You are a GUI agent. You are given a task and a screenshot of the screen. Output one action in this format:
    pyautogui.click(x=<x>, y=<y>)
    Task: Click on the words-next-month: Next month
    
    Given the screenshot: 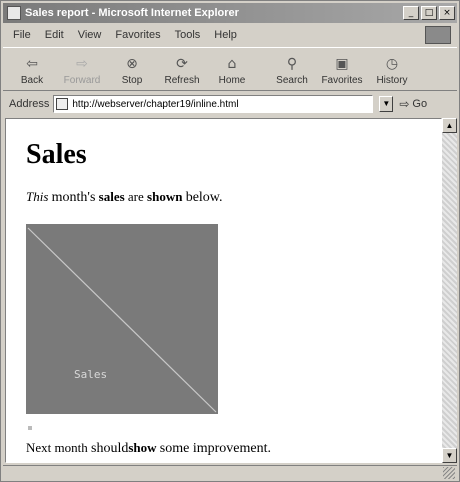 What is the action you would take?
    pyautogui.click(x=57, y=447)
    